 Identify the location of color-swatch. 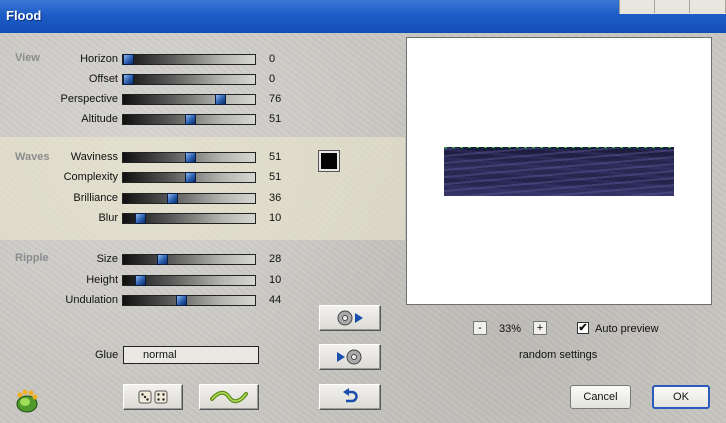
(329, 161).